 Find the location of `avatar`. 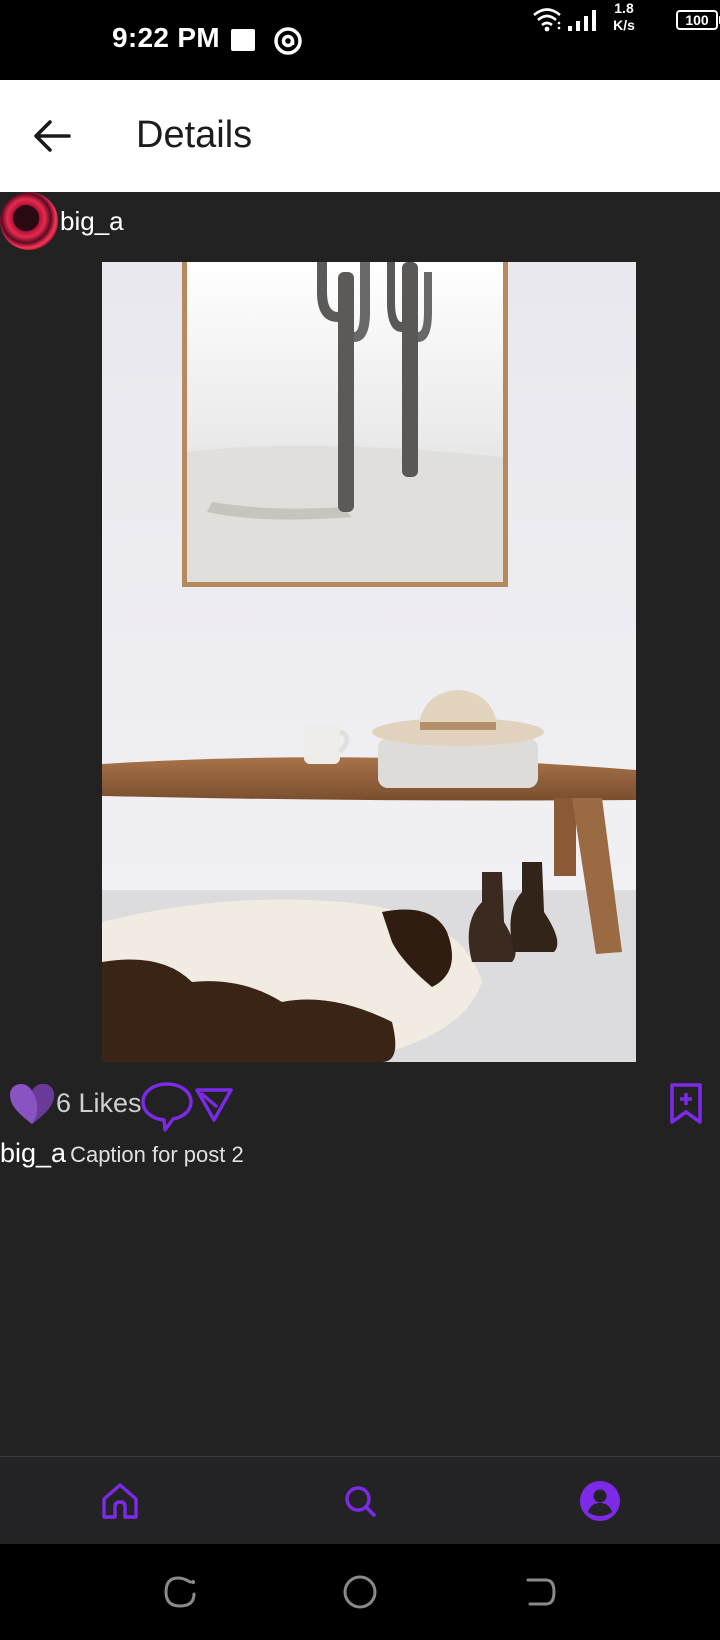

avatar is located at coordinates (29, 221).